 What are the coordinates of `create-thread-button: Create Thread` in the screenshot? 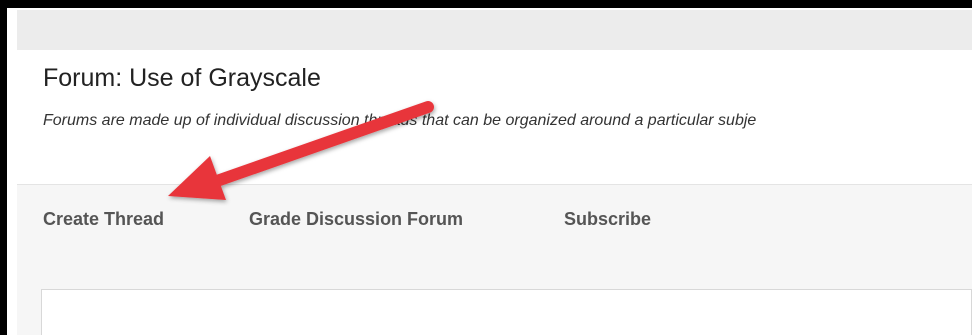 It's located at (103, 219).